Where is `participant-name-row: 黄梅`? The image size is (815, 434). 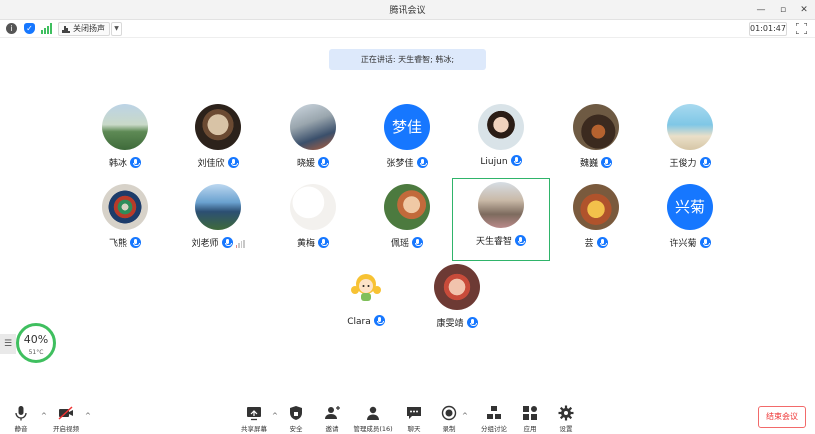 participant-name-row: 黄梅 is located at coordinates (313, 242).